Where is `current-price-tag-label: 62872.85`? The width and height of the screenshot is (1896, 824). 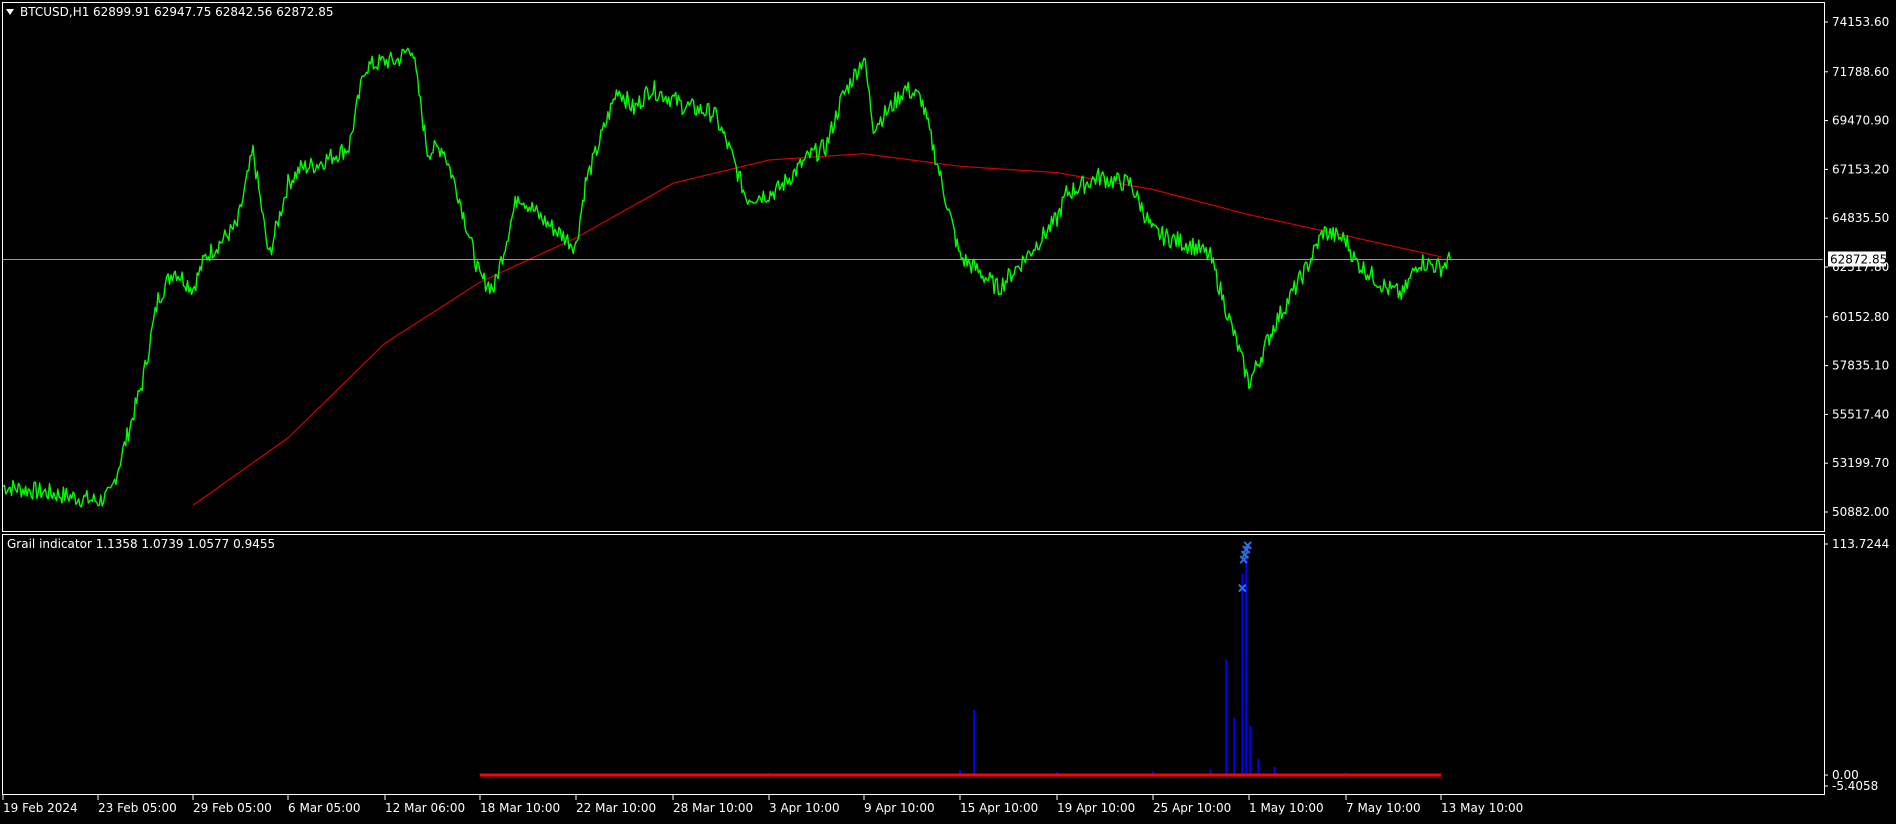
current-price-tag-label: 62872.85 is located at coordinates (1858, 260).